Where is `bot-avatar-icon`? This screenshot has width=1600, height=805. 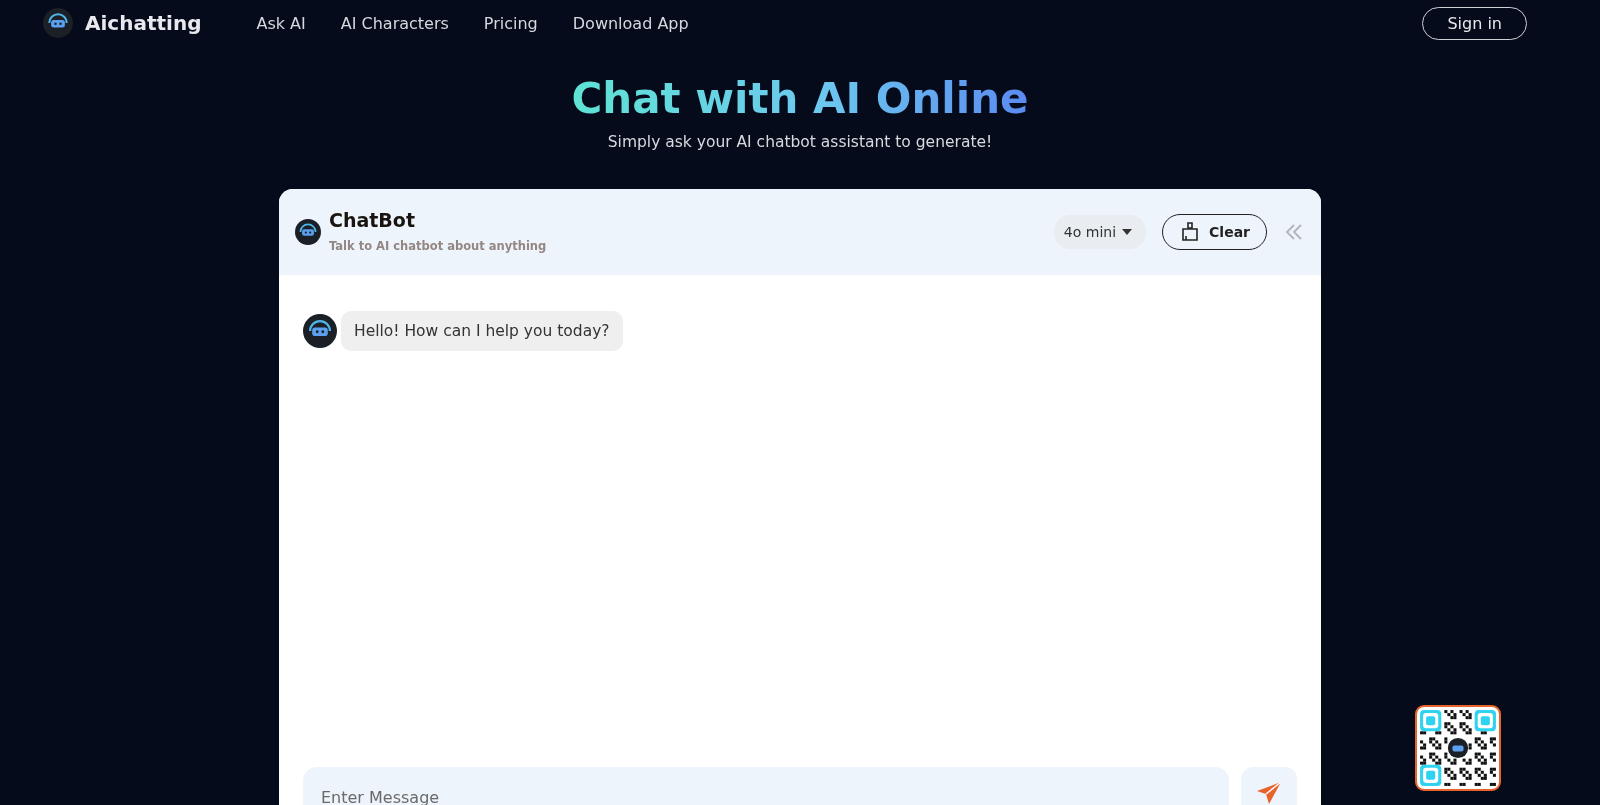 bot-avatar-icon is located at coordinates (320, 331).